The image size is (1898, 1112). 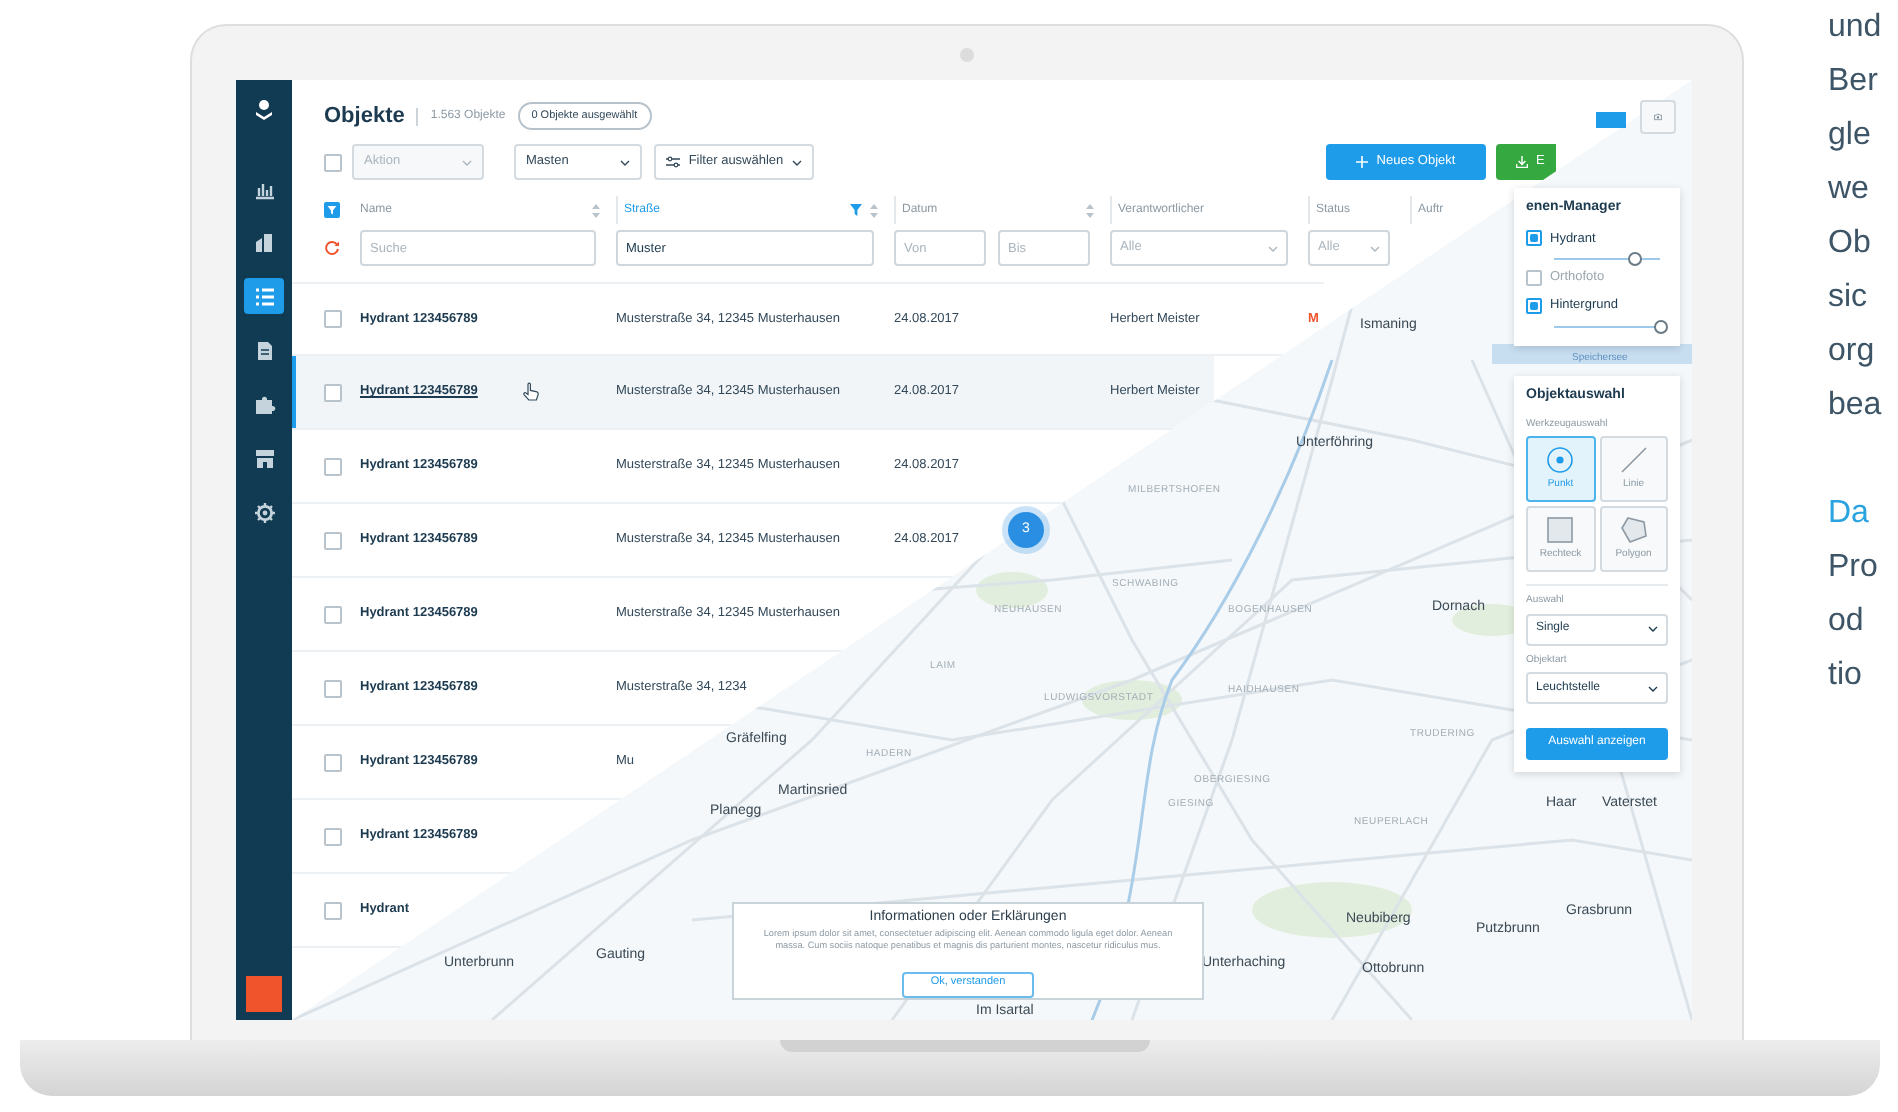 What do you see at coordinates (1522, 162) in the screenshot?
I see `download-icon` at bounding box center [1522, 162].